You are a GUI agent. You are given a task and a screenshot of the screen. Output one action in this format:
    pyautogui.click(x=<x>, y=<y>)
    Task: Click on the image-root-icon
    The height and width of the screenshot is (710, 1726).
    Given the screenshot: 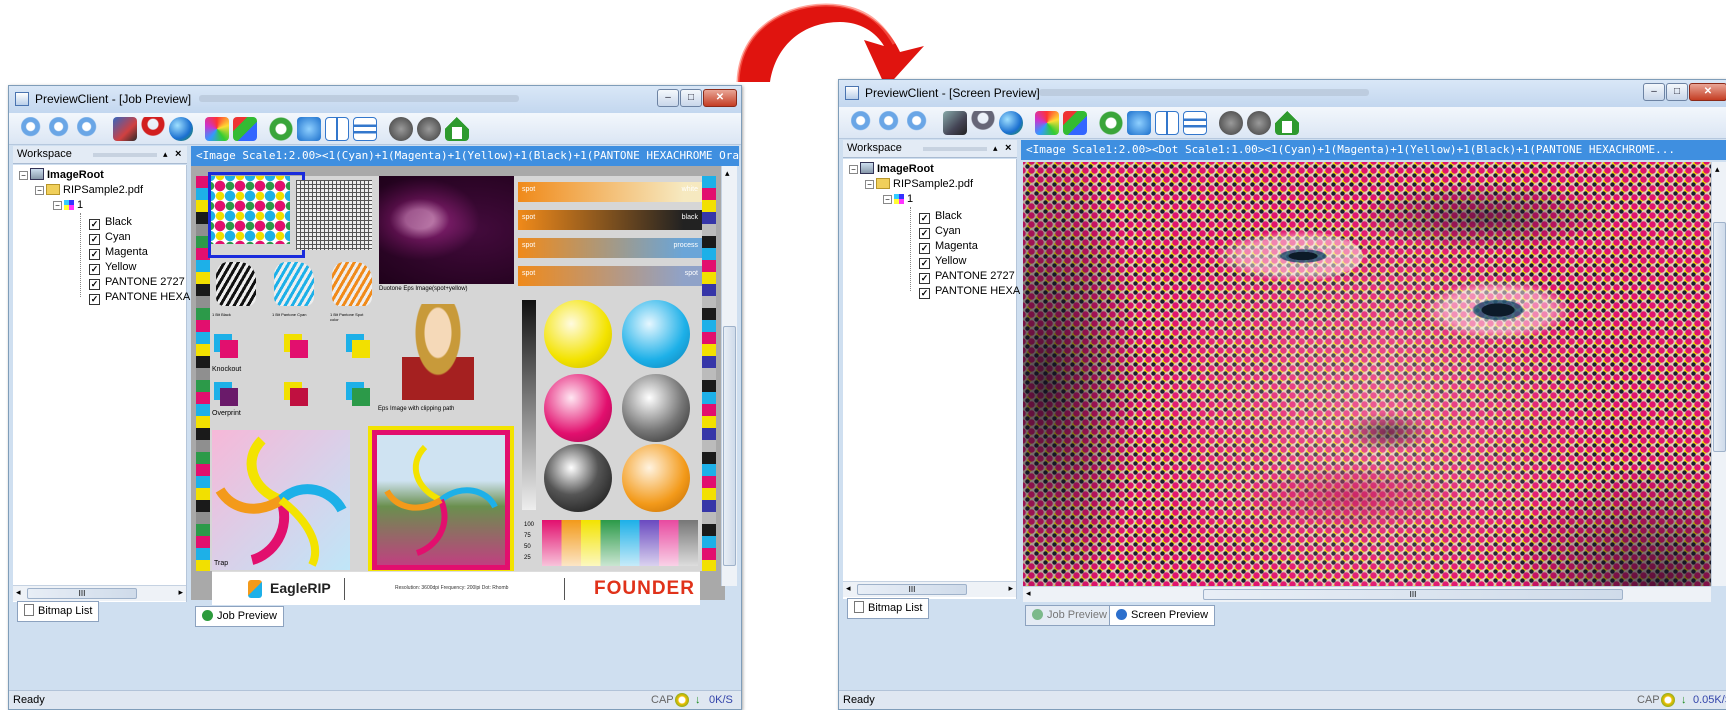 What is the action you would take?
    pyautogui.click(x=37, y=174)
    